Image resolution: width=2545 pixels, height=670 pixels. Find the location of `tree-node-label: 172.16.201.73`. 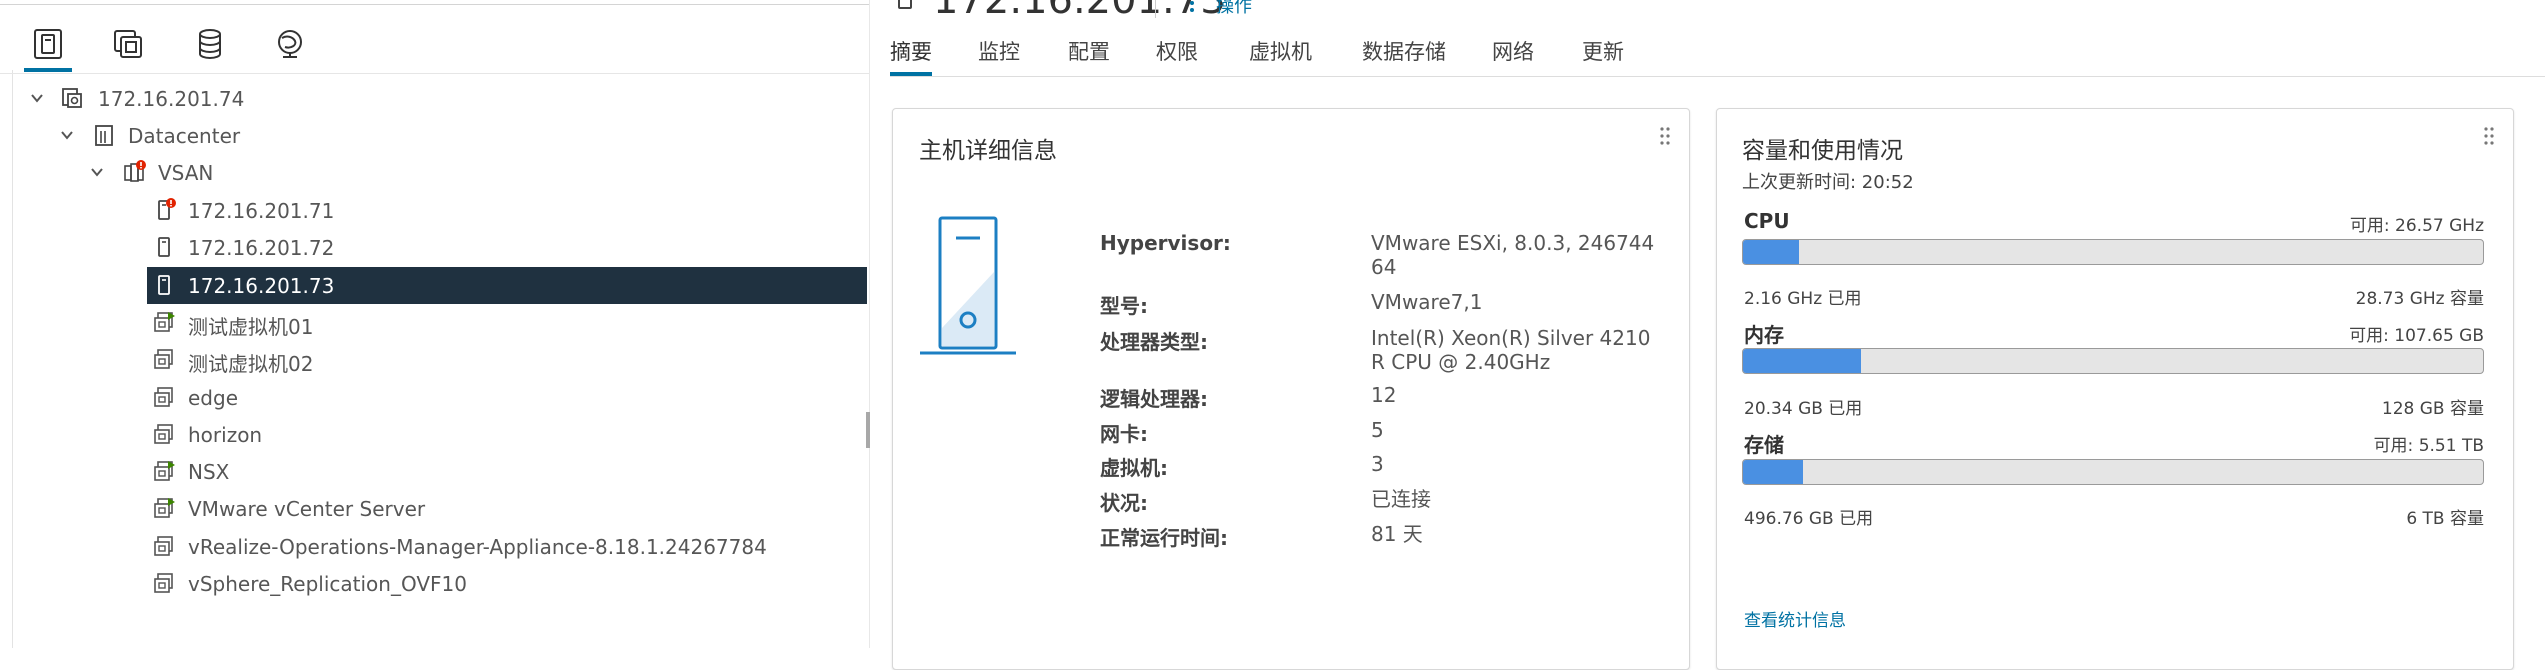

tree-node-label: 172.16.201.73 is located at coordinates (261, 286).